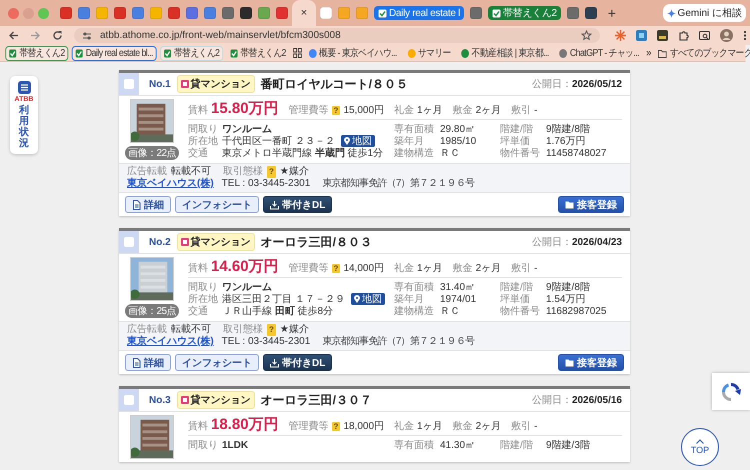  What do you see at coordinates (42, 53) in the screenshot?
I see `bookmark-label: 帯替えくん2` at bounding box center [42, 53].